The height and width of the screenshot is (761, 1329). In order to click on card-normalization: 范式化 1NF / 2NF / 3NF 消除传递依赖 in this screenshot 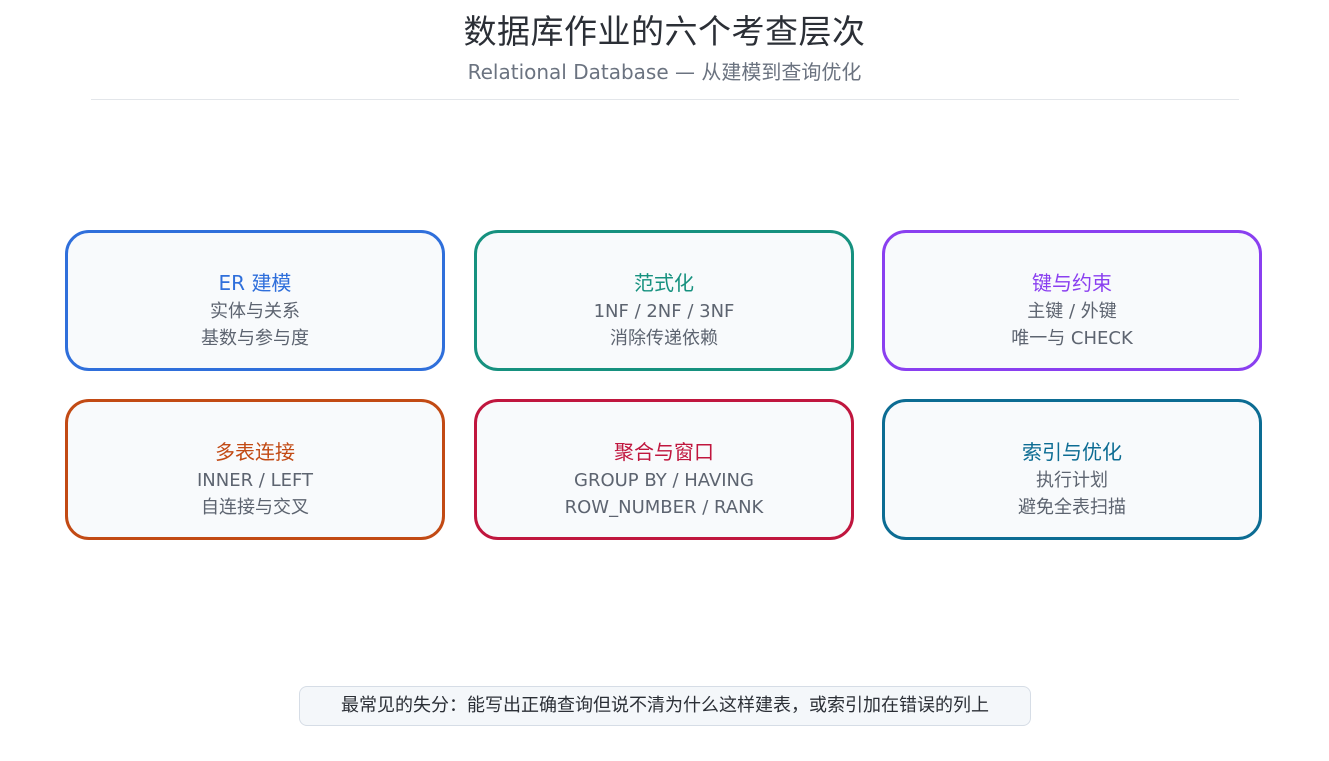, I will do `click(664, 300)`.